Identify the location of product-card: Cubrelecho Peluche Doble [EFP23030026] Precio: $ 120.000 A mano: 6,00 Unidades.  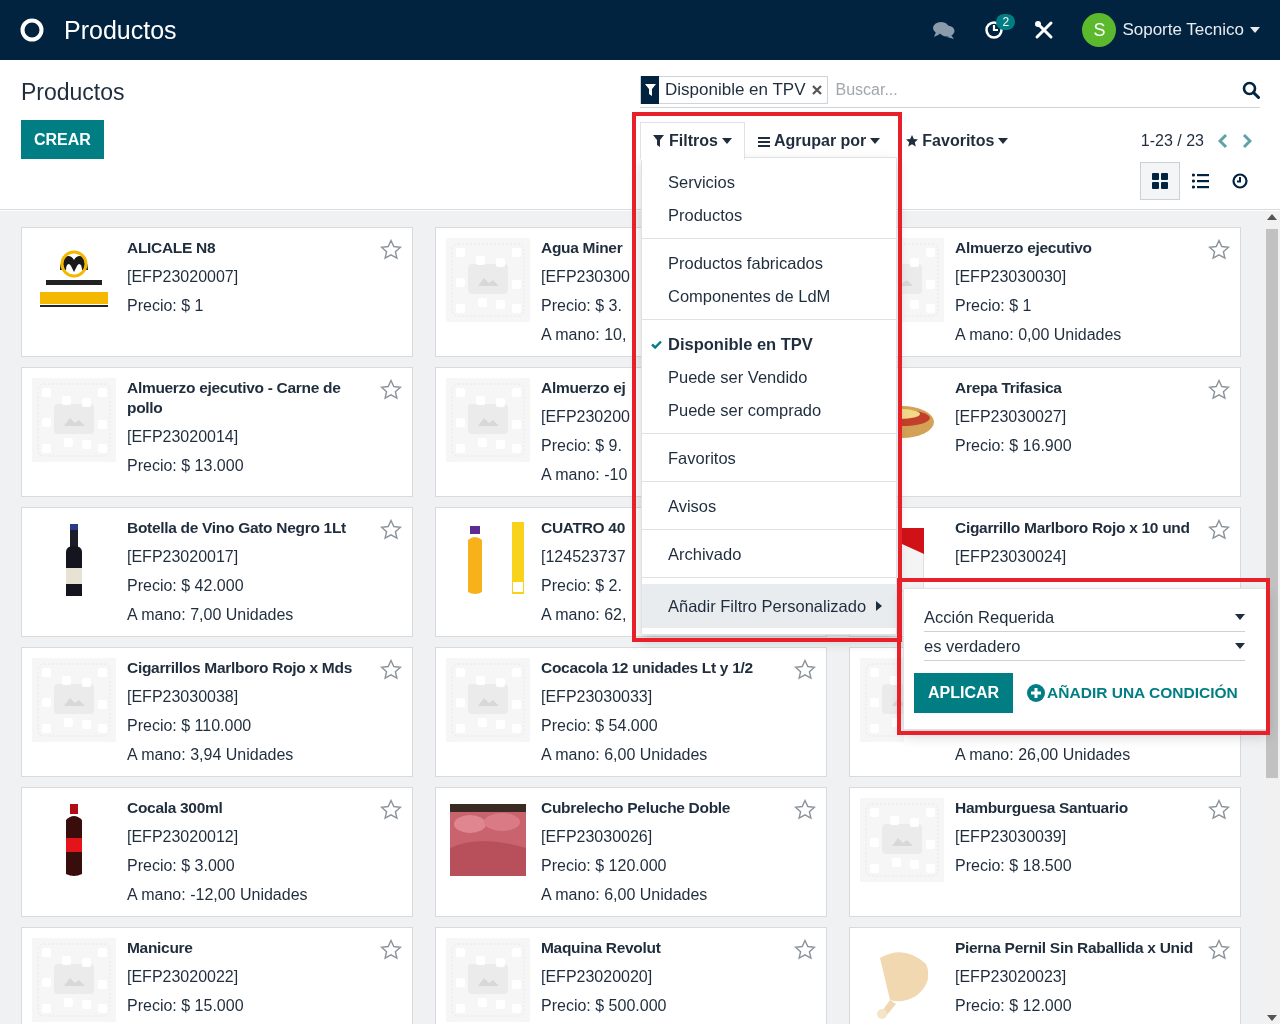
(631, 852).